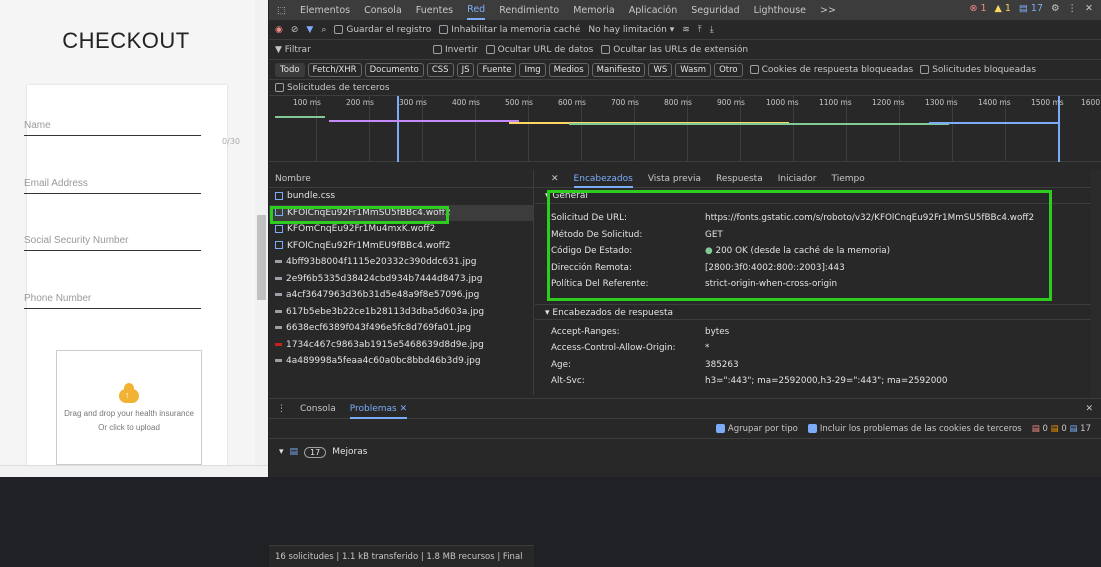 The width and height of the screenshot is (1101, 567). Describe the element at coordinates (539, 49) in the screenshot. I see `hide-data-urls-checkbox: Ocultar URL de datos` at that location.